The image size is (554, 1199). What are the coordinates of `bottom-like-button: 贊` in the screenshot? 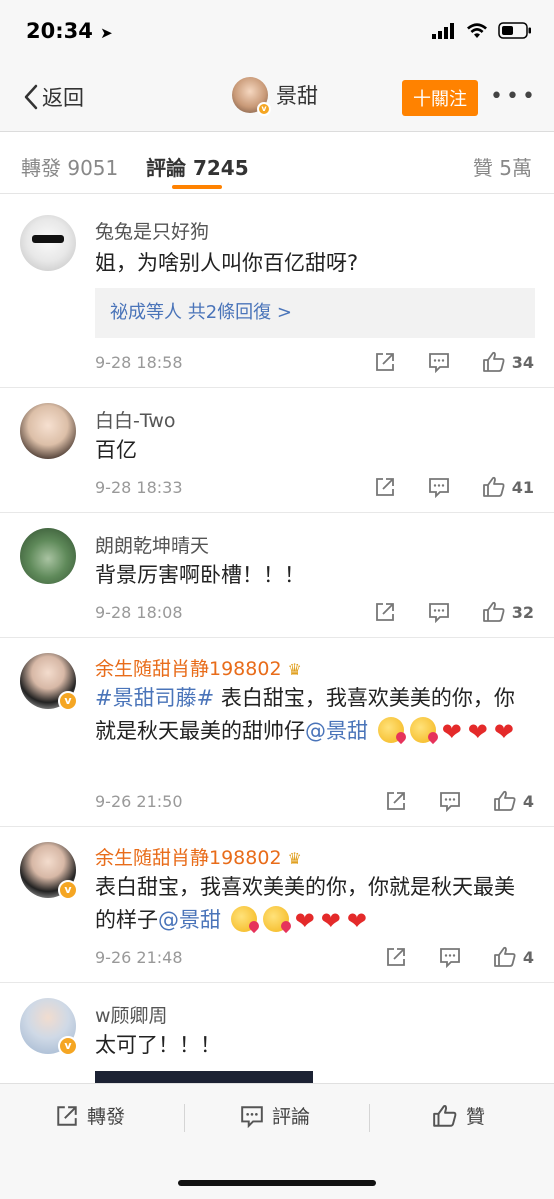 It's located at (458, 1115).